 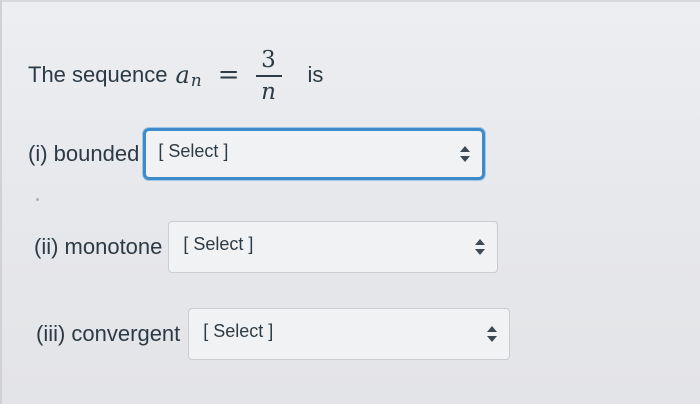 I want to click on bounded-select-value: [ Select ], so click(x=193, y=151).